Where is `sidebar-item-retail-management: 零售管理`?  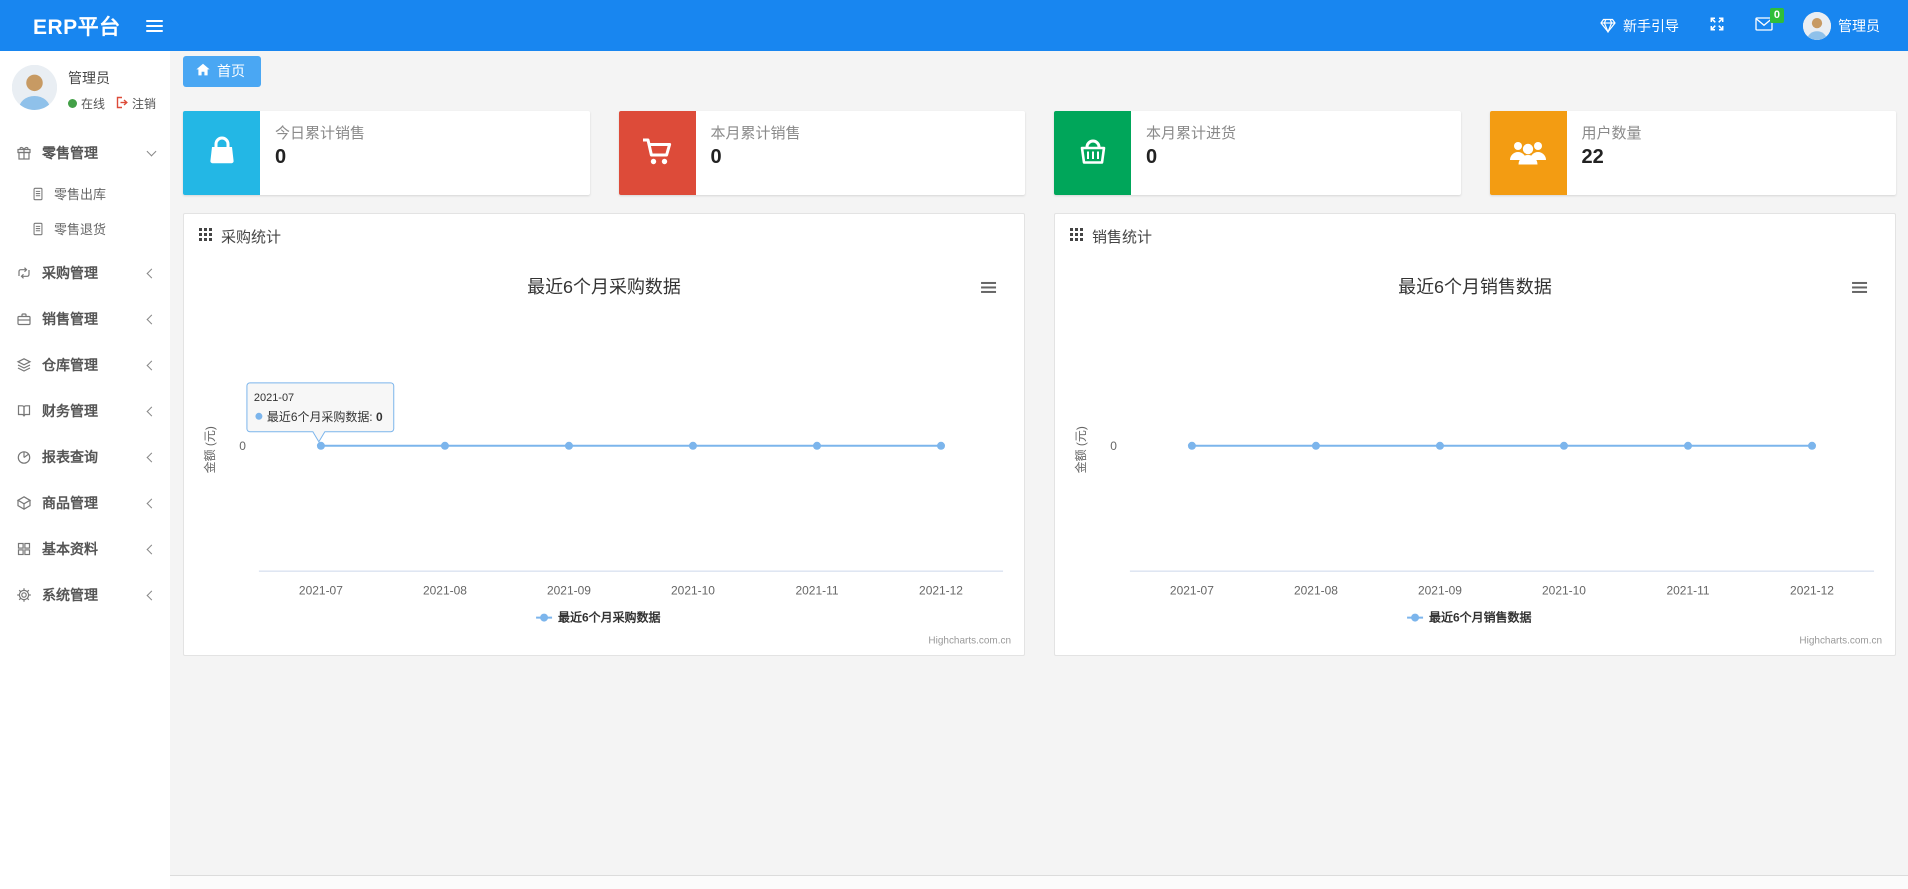 sidebar-item-retail-management: 零售管理 is located at coordinates (85, 153).